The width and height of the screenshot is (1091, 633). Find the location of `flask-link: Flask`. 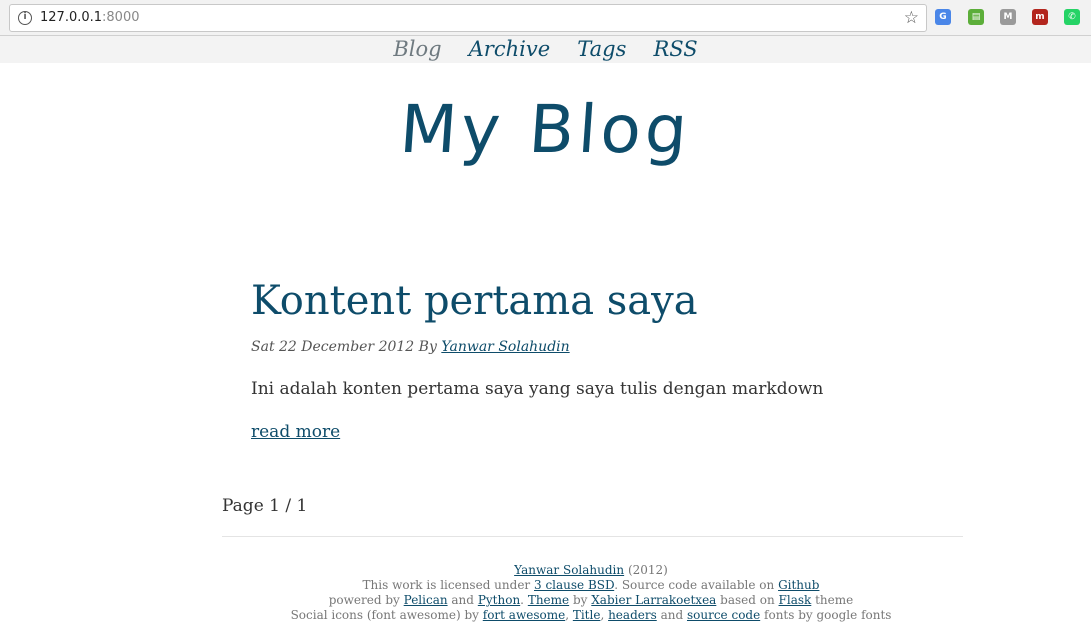

flask-link: Flask is located at coordinates (795, 600).